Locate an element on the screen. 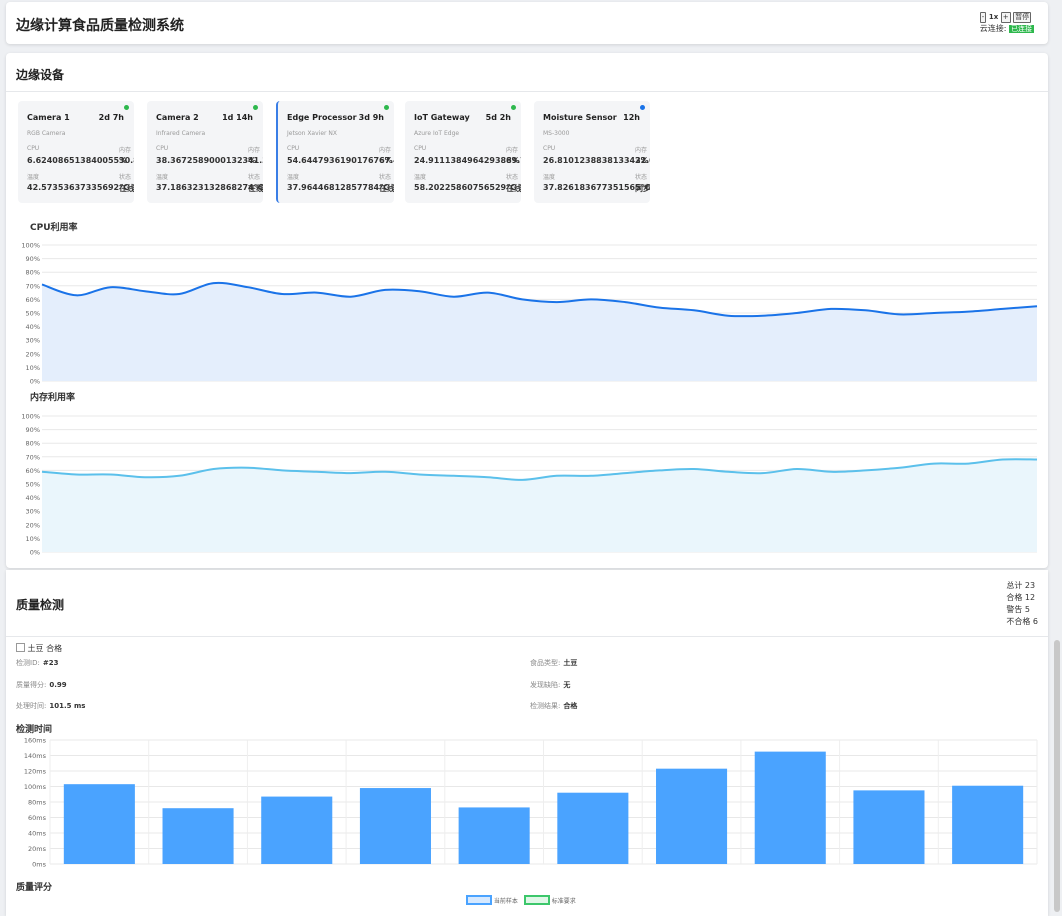 This screenshot has width=1062, height=916. device-name: Camera 1 is located at coordinates (48, 117).